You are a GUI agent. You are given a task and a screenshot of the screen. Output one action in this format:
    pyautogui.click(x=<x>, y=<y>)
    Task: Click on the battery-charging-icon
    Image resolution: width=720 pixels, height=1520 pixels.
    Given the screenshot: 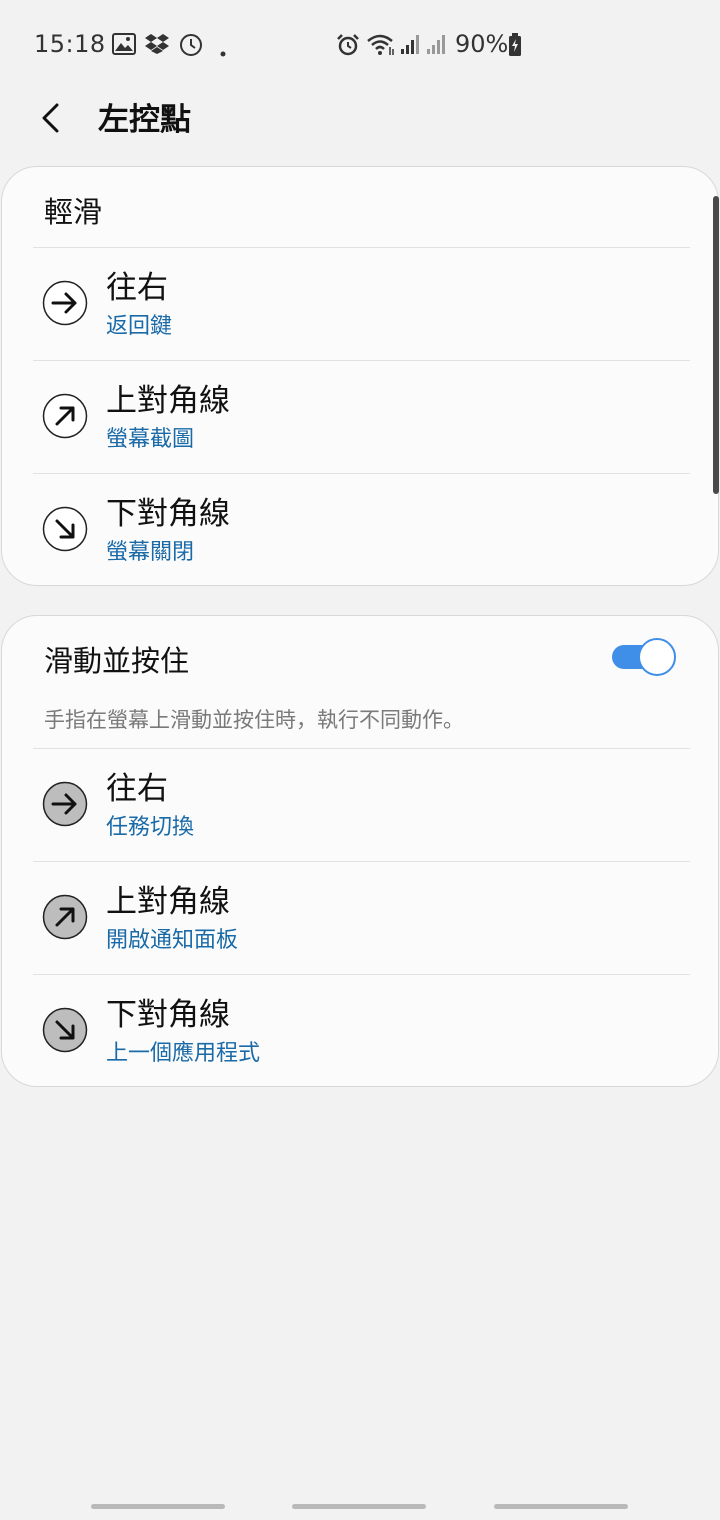 What is the action you would take?
    pyautogui.click(x=515, y=47)
    